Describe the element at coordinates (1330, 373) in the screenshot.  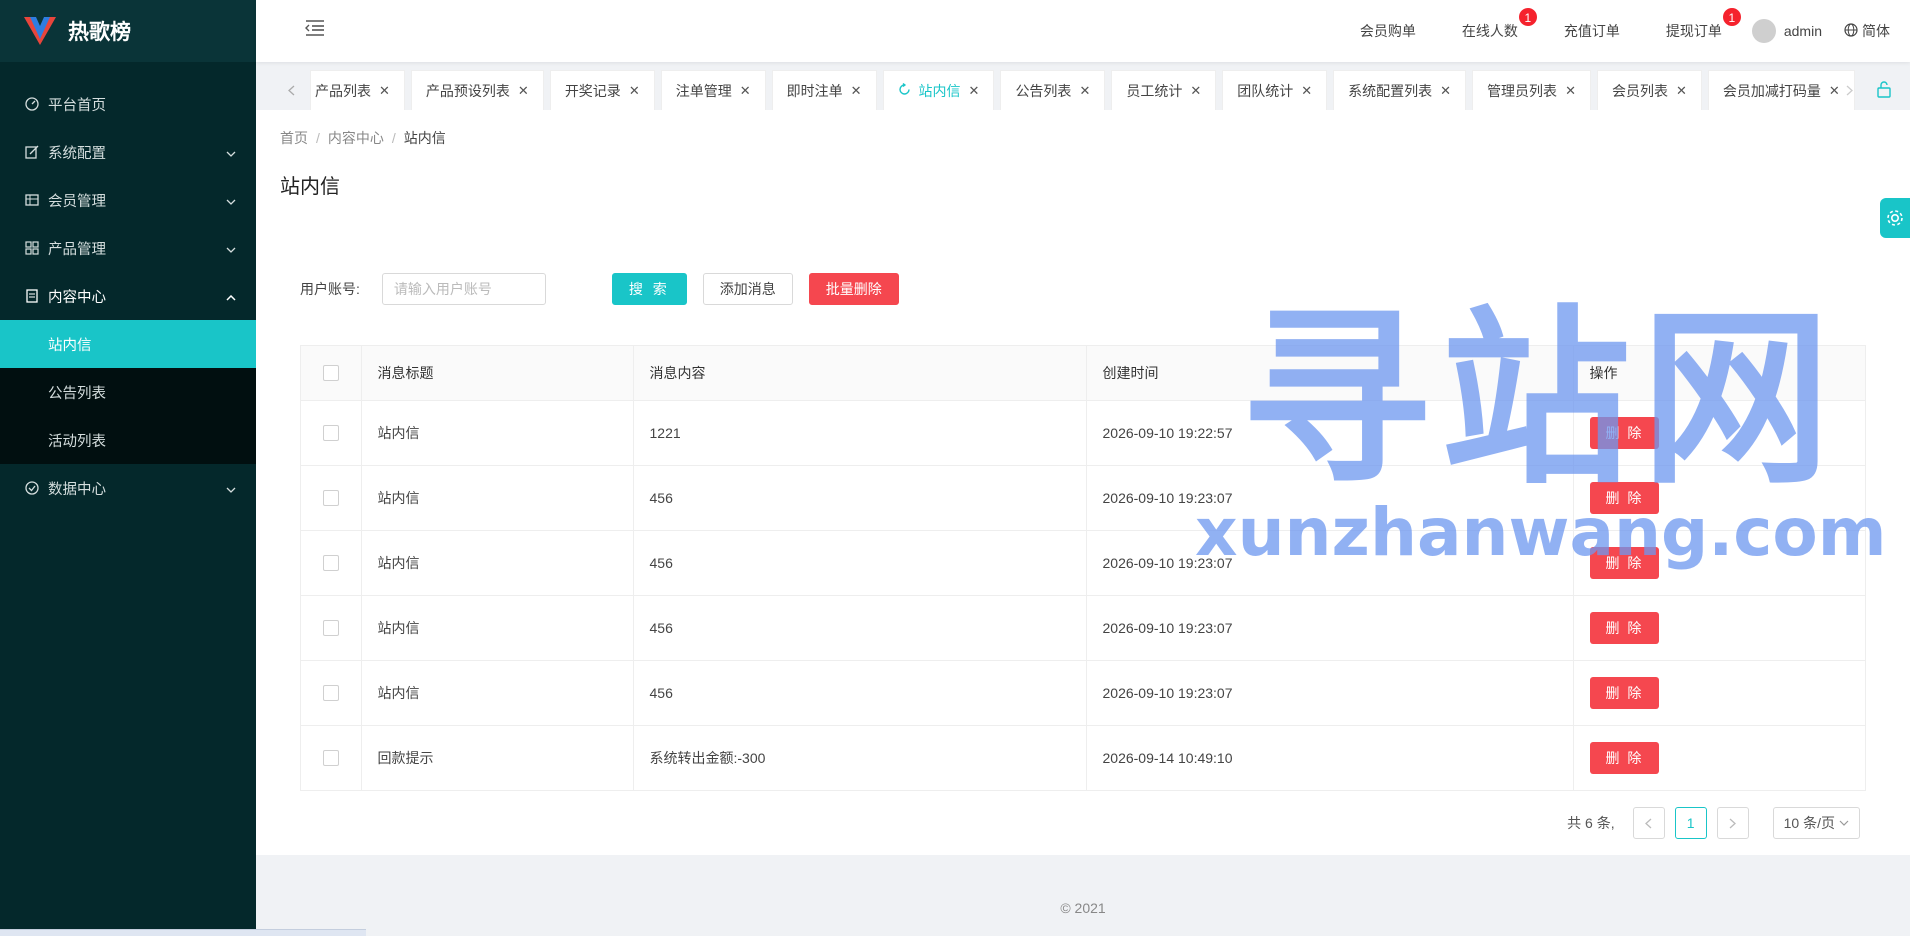
I see `header-created: 创建时间` at that location.